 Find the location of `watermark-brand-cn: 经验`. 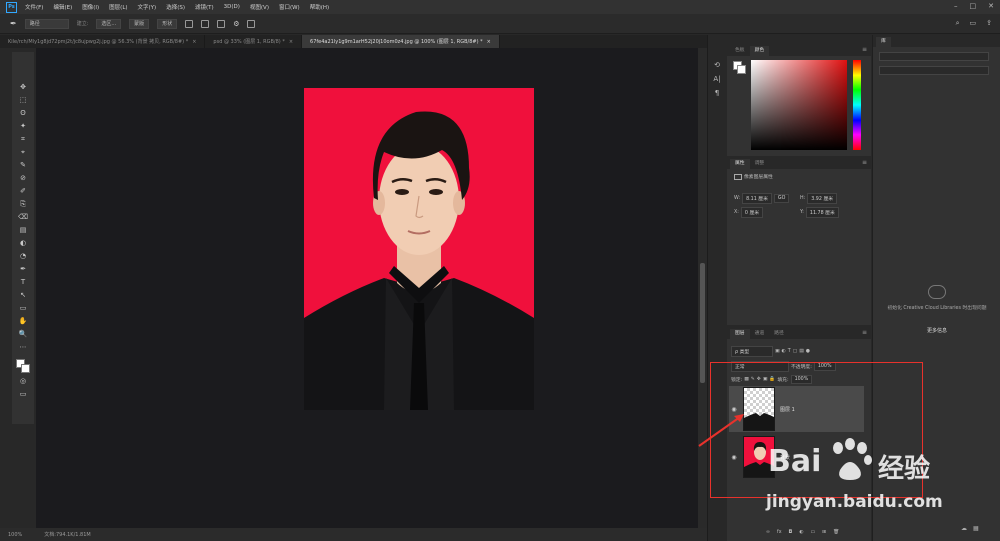

watermark-brand-cn: 经验 is located at coordinates (904, 469).